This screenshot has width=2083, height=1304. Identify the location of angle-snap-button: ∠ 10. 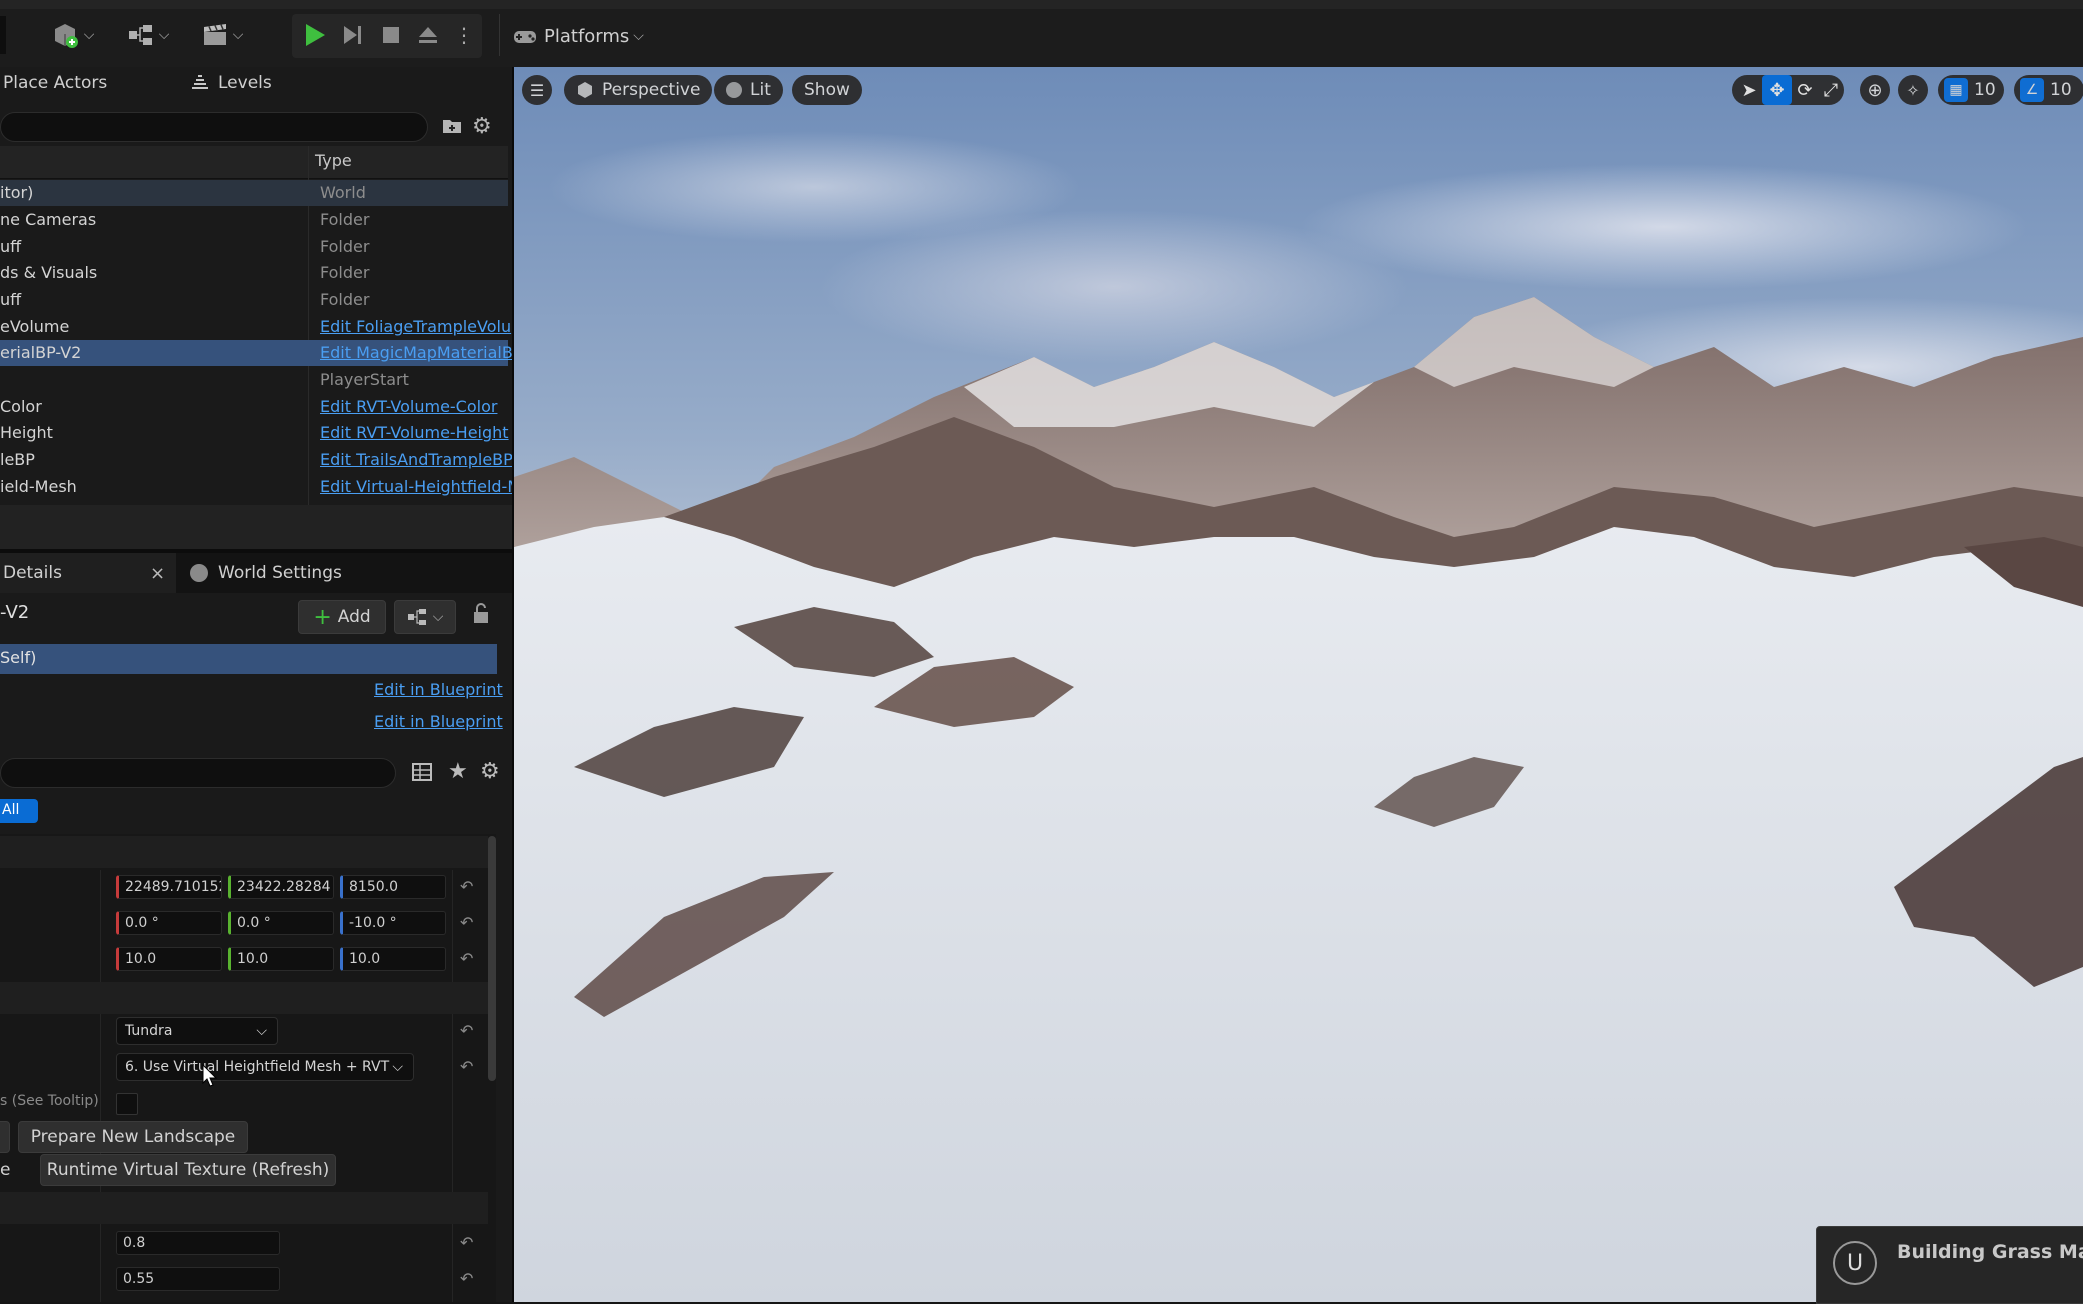
(2048, 90).